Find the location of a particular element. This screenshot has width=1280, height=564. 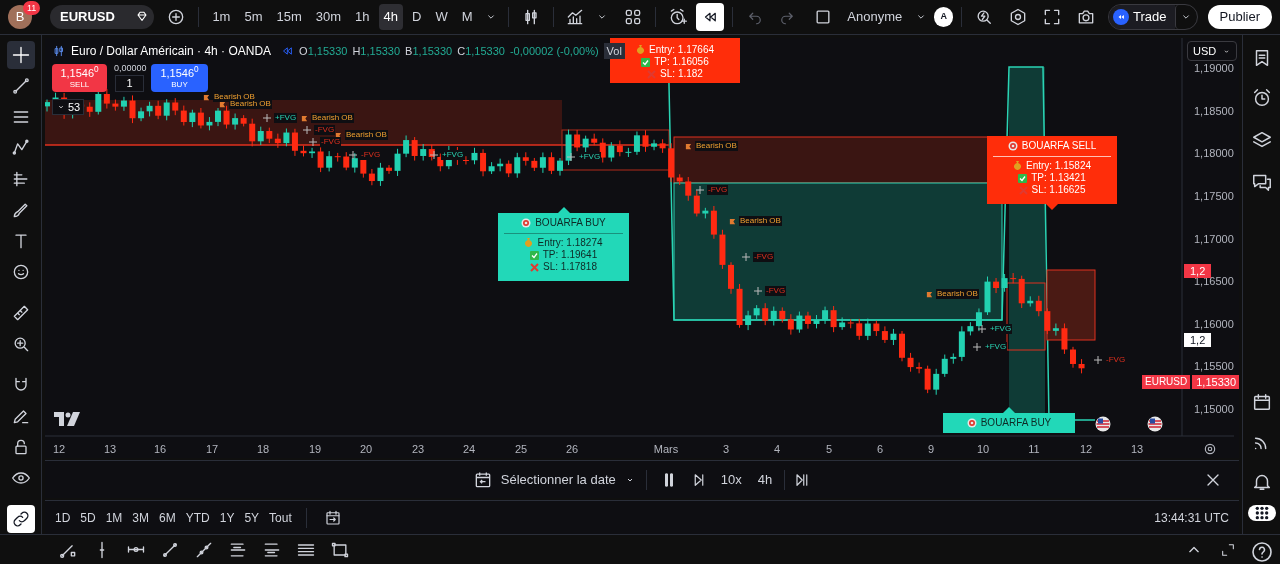

collapse-indicators-button: 53 is located at coordinates (68, 107).